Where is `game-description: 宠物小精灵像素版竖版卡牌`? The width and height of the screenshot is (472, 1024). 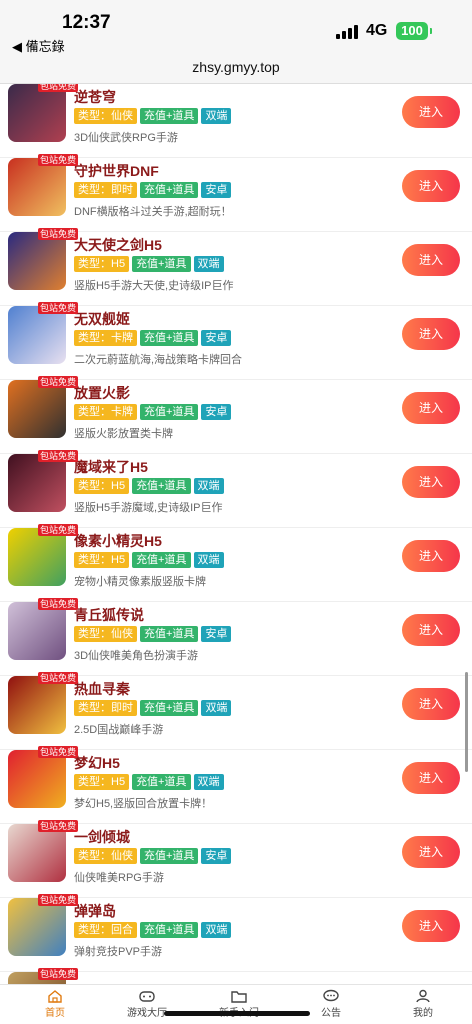 game-description: 宠物小精灵像素版竖版卡牌 is located at coordinates (140, 582).